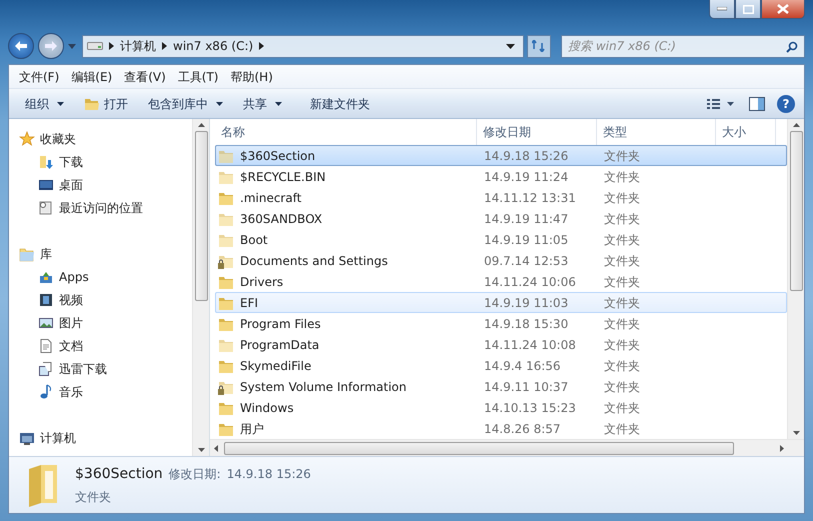 Image resolution: width=813 pixels, height=521 pixels. I want to click on file-row: Documents and Settings 09.7.14 12:53 文件夹, so click(501, 260).